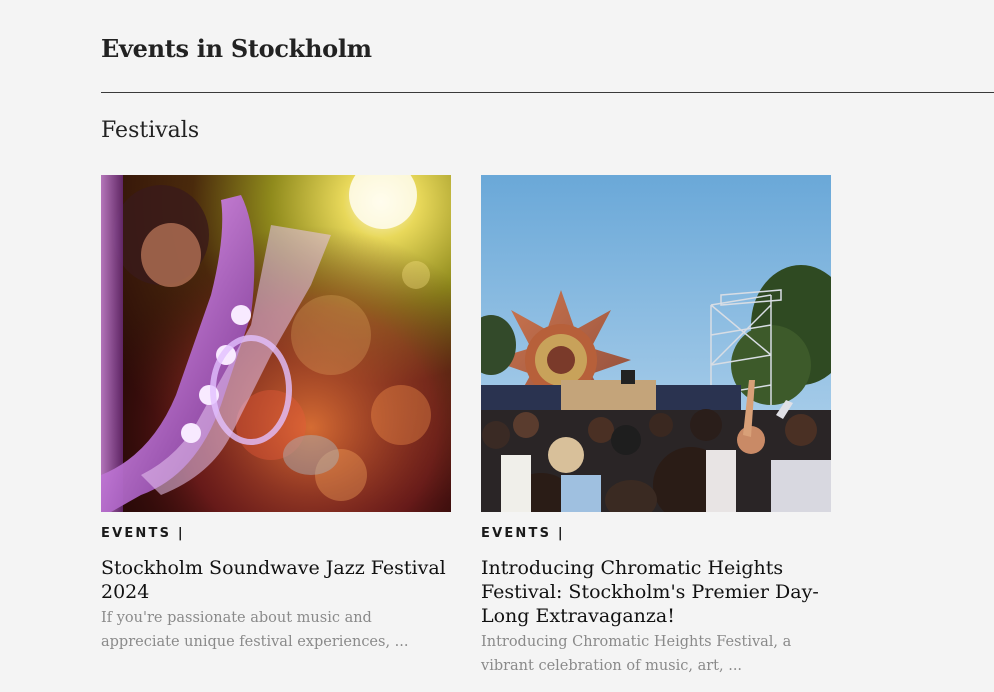 The width and height of the screenshot is (994, 692). What do you see at coordinates (150, 130) in the screenshot?
I see `section-title: Festivals` at bounding box center [150, 130].